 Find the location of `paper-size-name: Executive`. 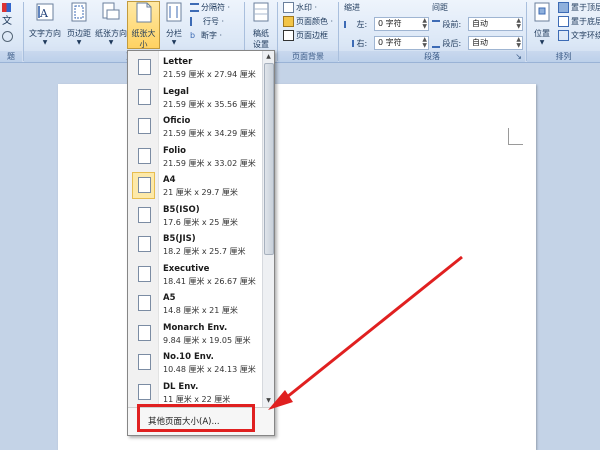

paper-size-name: Executive is located at coordinates (186, 268).